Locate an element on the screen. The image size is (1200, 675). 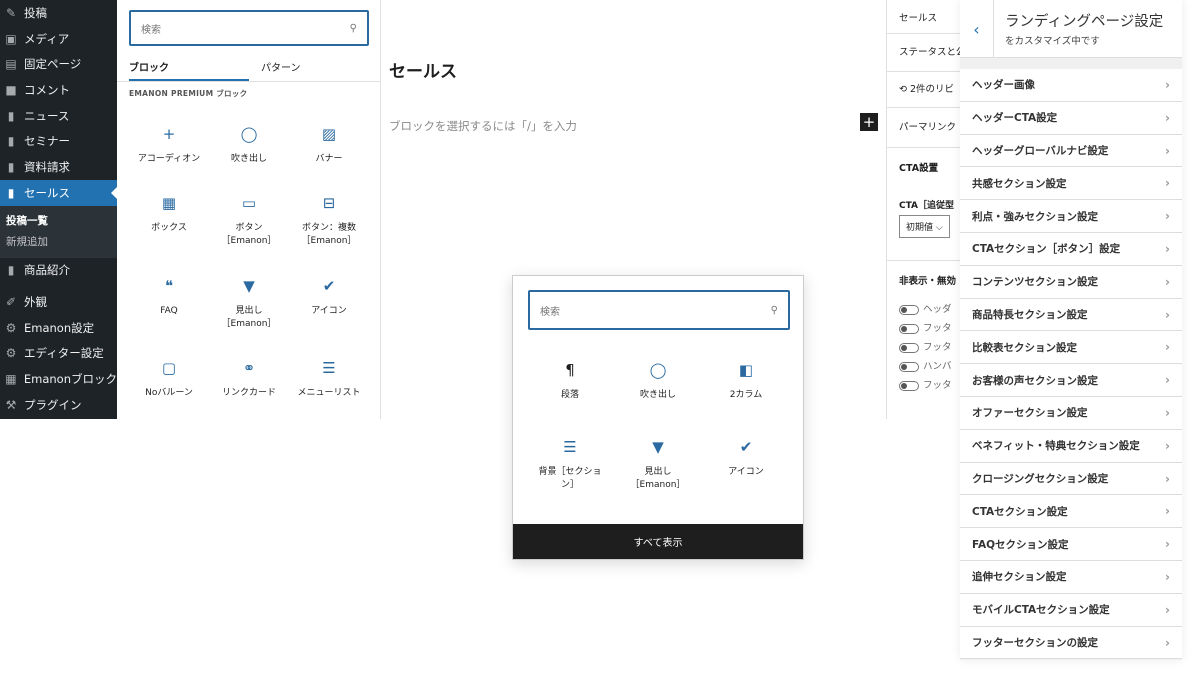
menu-item-comments: ■ コメント is located at coordinates (58, 90).